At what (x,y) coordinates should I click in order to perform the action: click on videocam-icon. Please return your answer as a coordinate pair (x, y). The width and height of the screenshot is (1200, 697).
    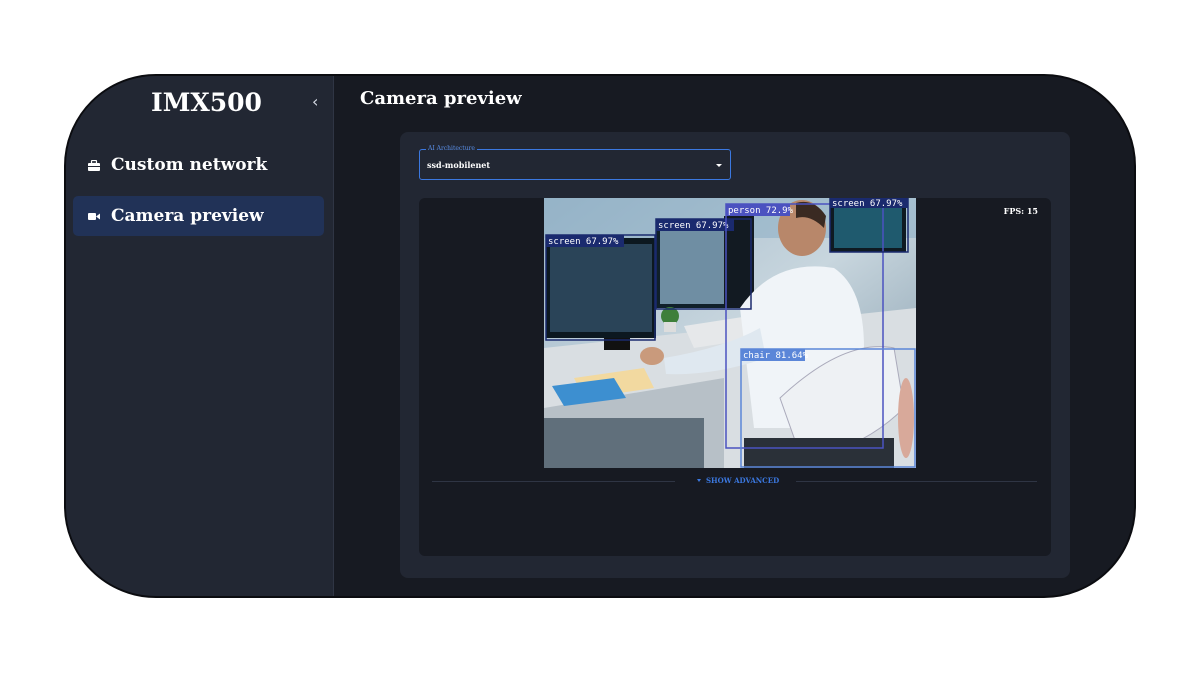
    Looking at the image, I should click on (92, 216).